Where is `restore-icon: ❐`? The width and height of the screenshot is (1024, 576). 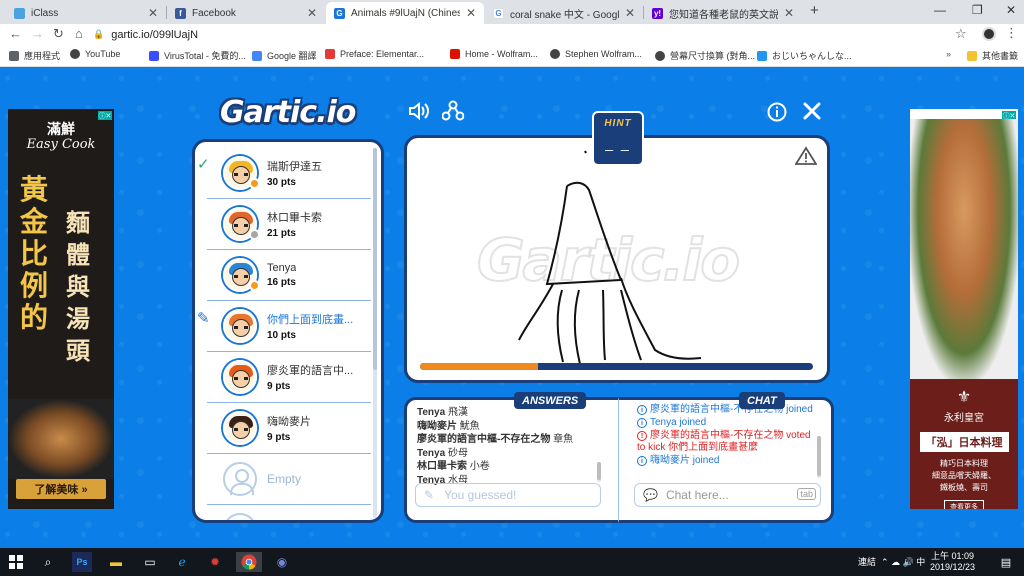 restore-icon: ❐ is located at coordinates (977, 10).